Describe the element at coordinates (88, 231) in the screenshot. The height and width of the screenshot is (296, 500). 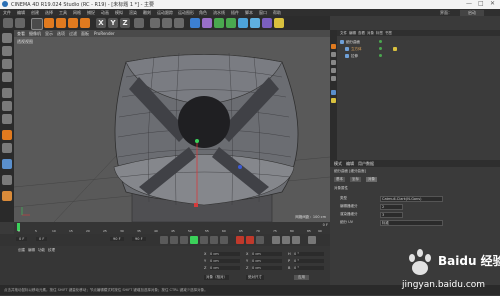
I see `tick-label: 20` at that location.